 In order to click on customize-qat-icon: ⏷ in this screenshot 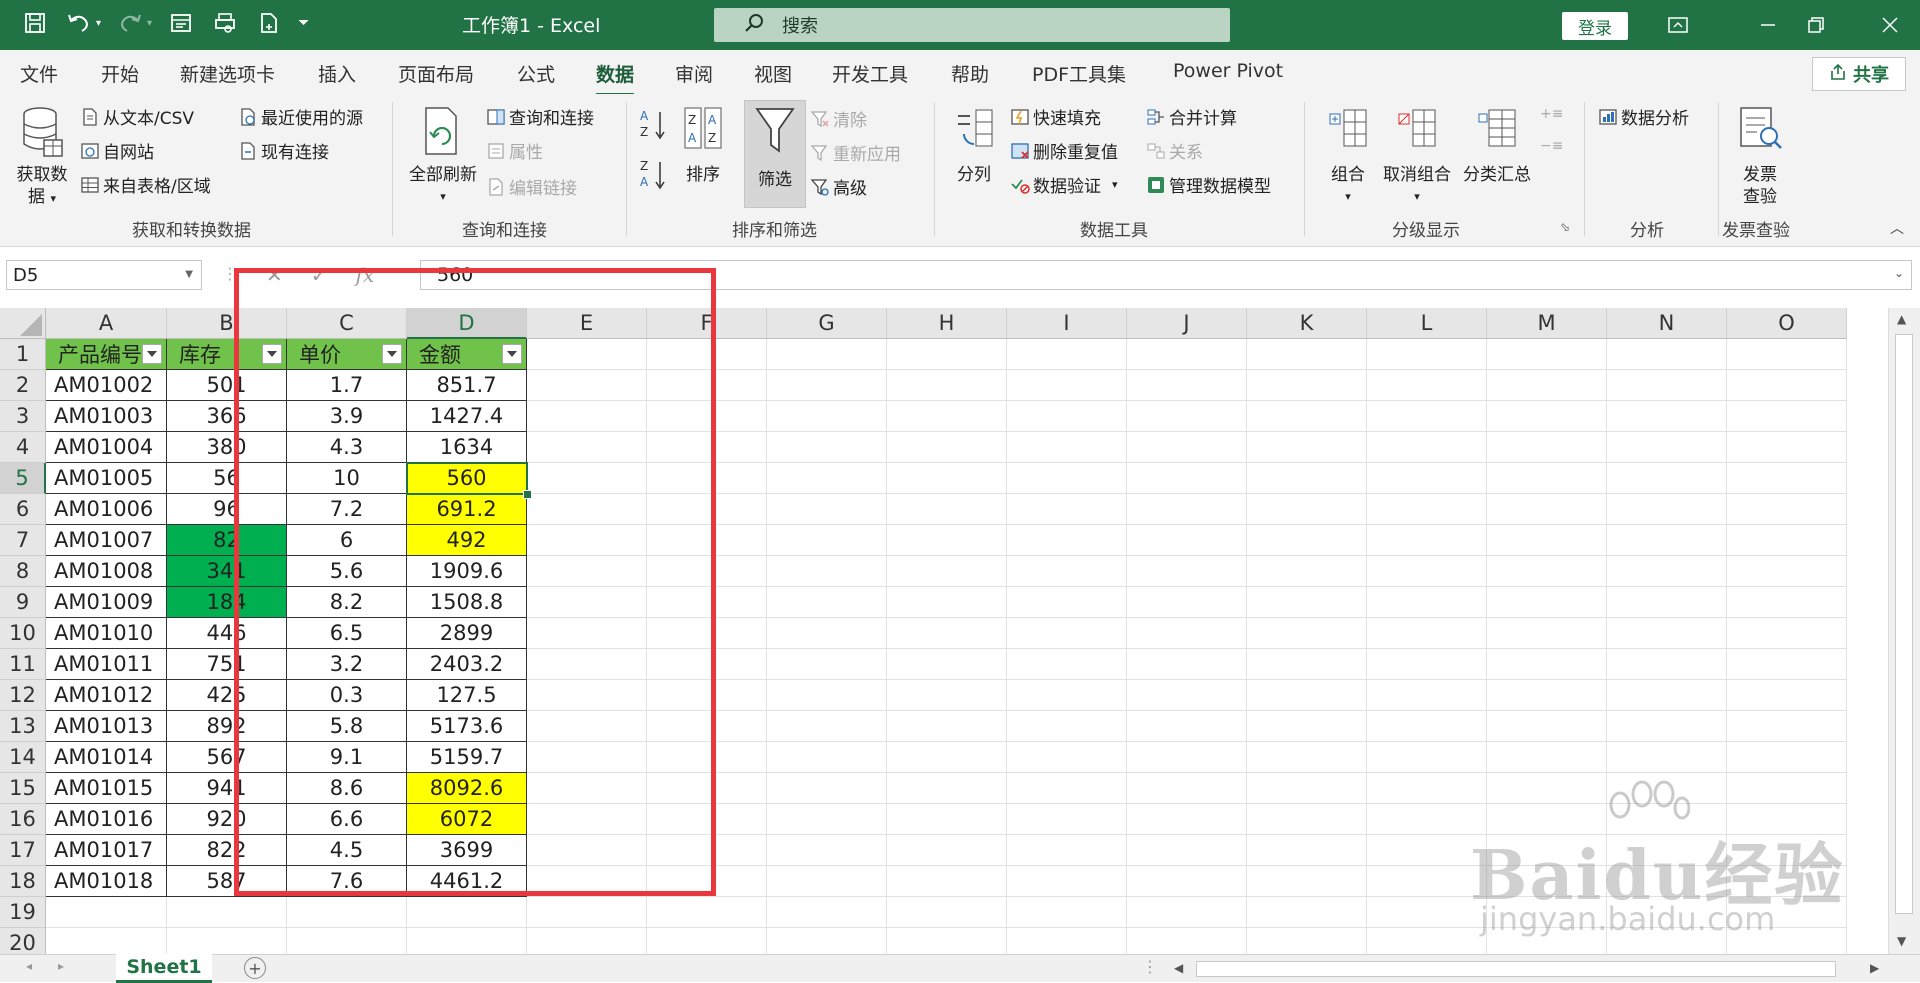, I will do `click(303, 23)`.